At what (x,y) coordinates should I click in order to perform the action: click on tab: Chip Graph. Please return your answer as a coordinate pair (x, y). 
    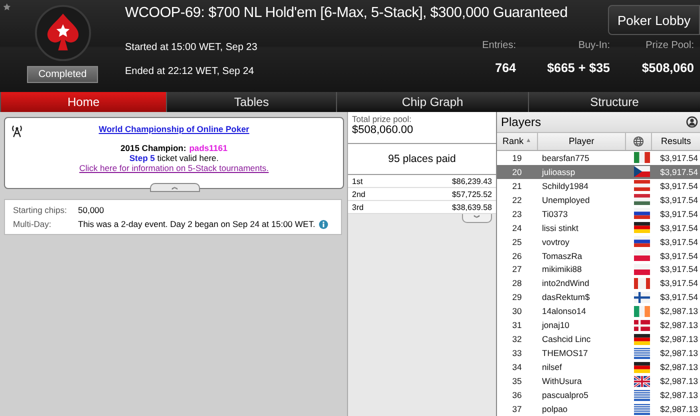
    Looking at the image, I should click on (432, 102).